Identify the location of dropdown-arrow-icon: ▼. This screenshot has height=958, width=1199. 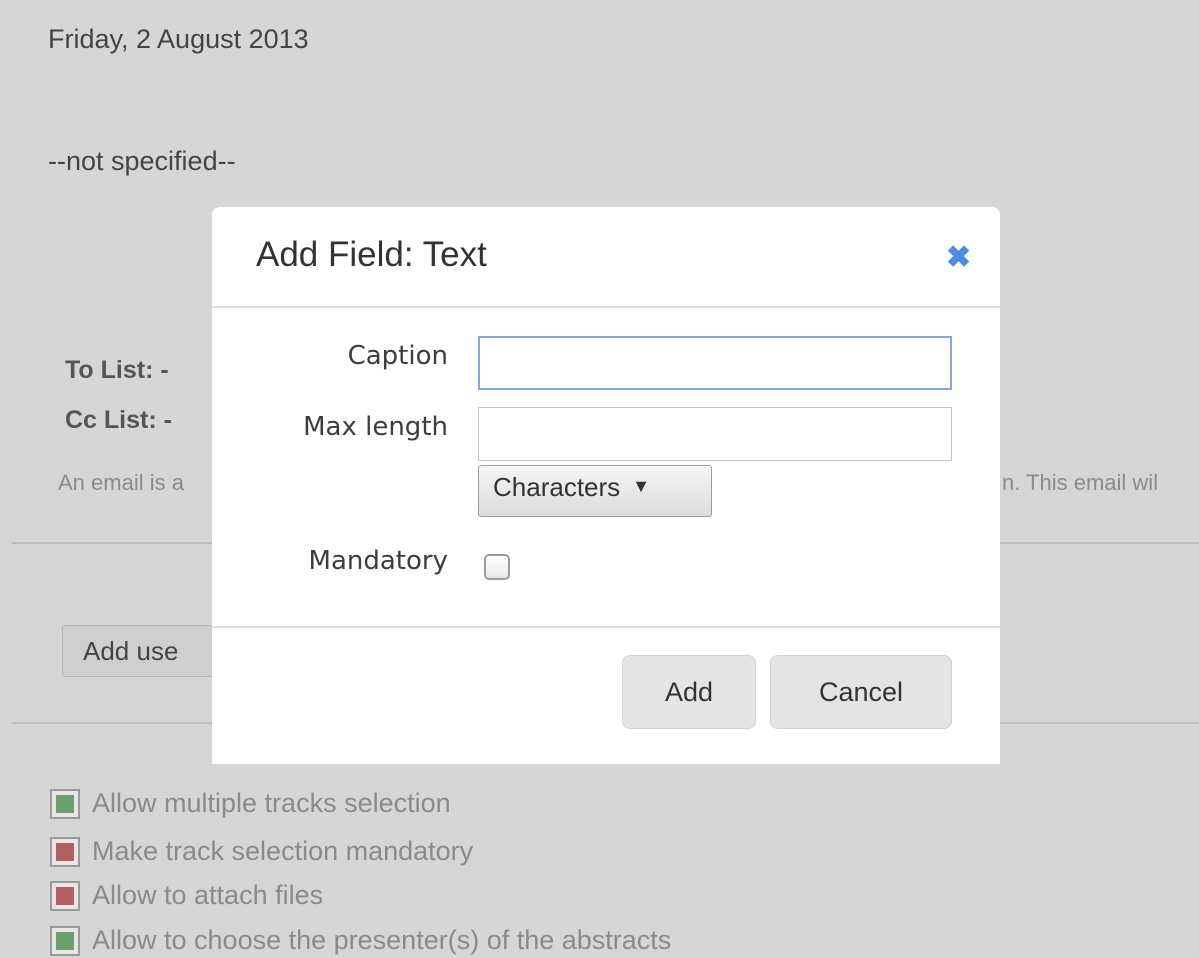
(641, 486).